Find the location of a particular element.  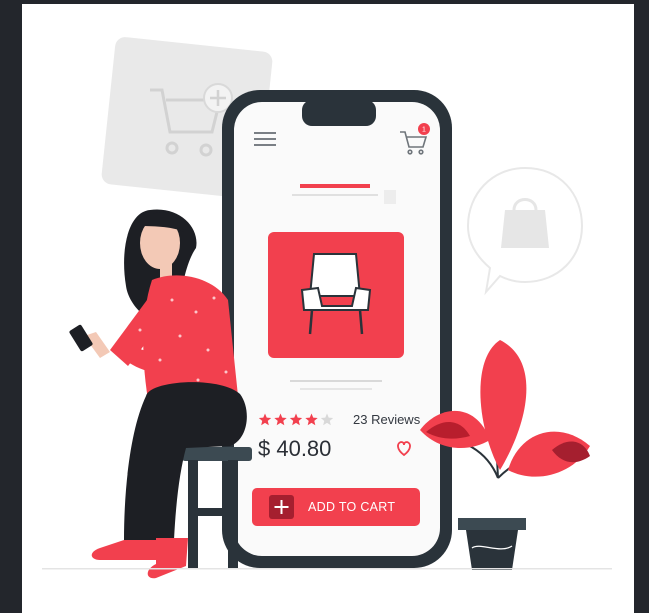

pot is located at coordinates (492, 550).